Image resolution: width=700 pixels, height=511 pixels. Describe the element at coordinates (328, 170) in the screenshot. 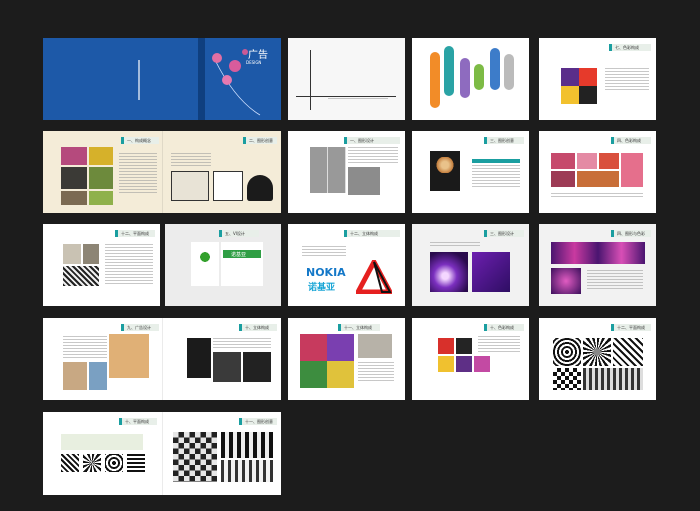

I see `sketch-grid` at that location.